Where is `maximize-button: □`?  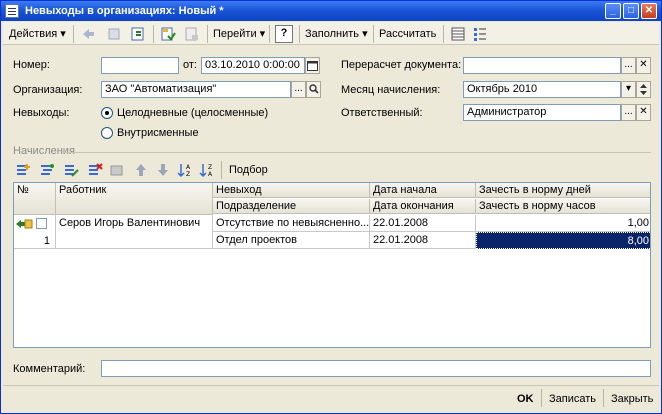
maximize-button: □ is located at coordinates (631, 11).